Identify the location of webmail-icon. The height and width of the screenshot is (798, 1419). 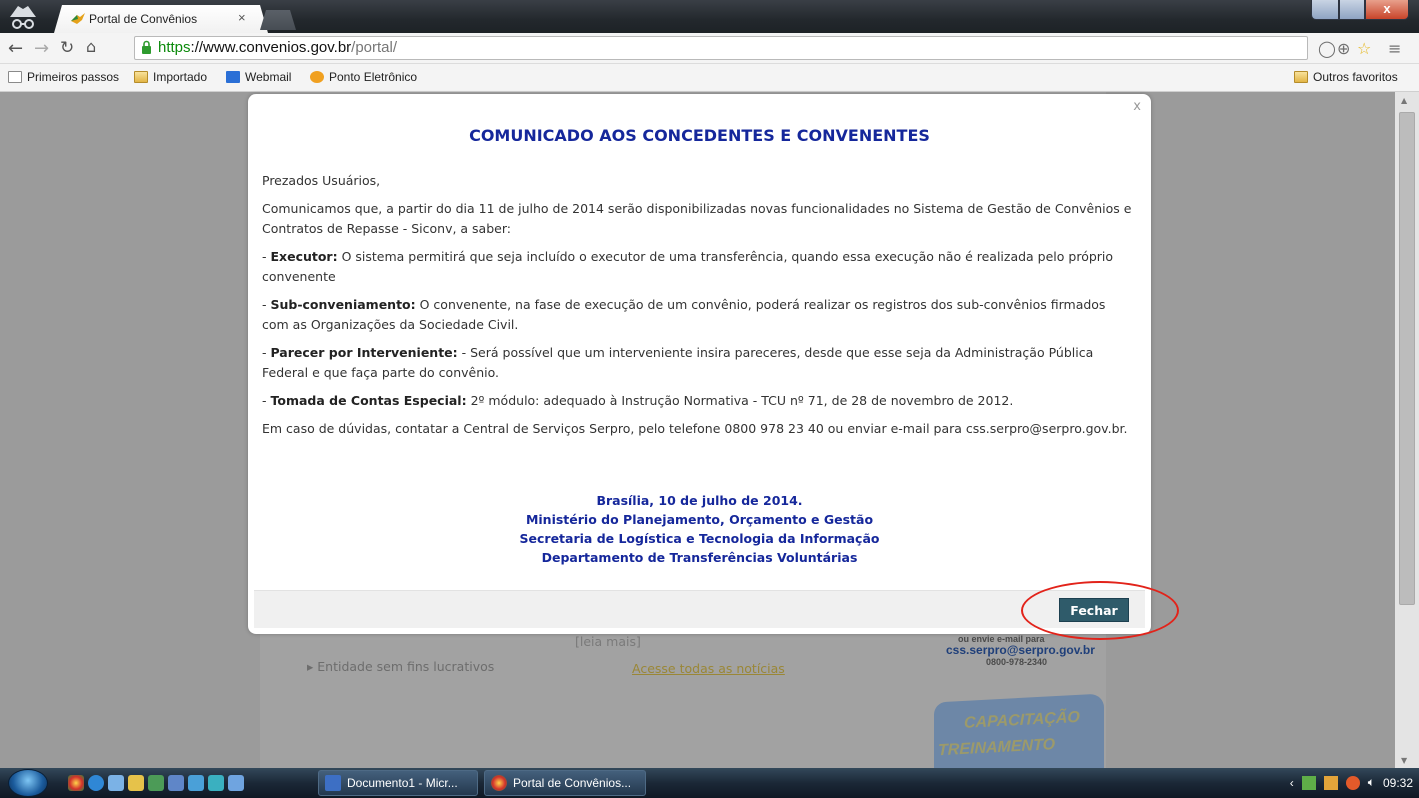
(233, 77).